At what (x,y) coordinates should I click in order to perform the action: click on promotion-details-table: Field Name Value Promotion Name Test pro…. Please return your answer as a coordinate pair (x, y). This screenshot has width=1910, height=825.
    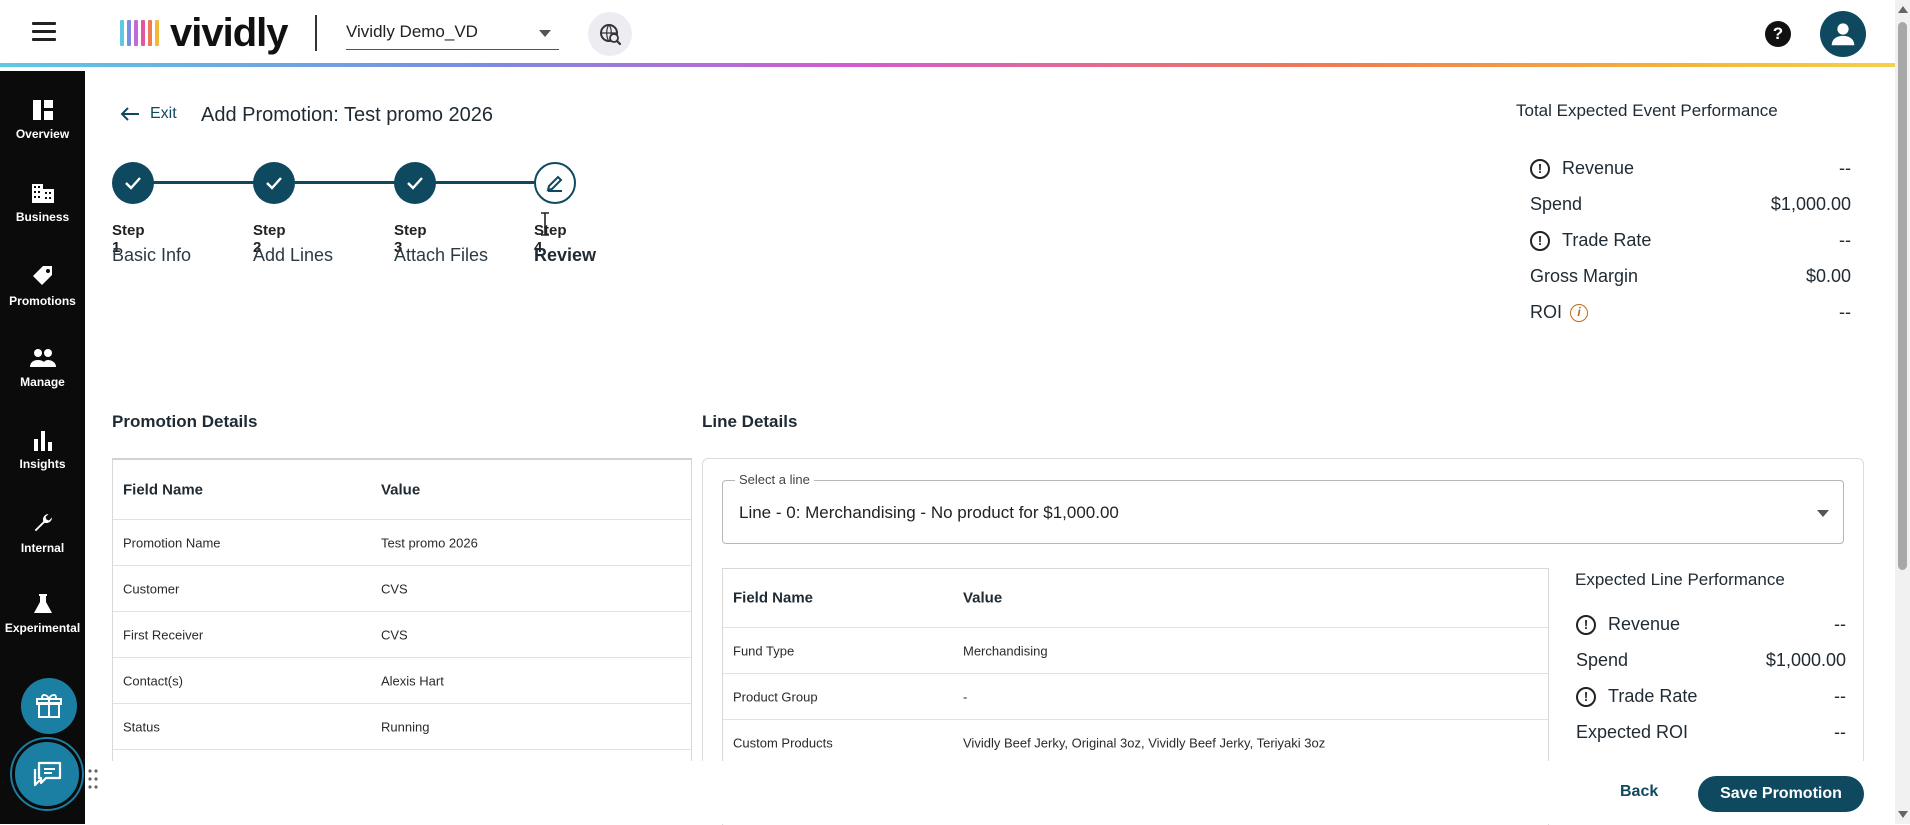
    Looking at the image, I should click on (402, 609).